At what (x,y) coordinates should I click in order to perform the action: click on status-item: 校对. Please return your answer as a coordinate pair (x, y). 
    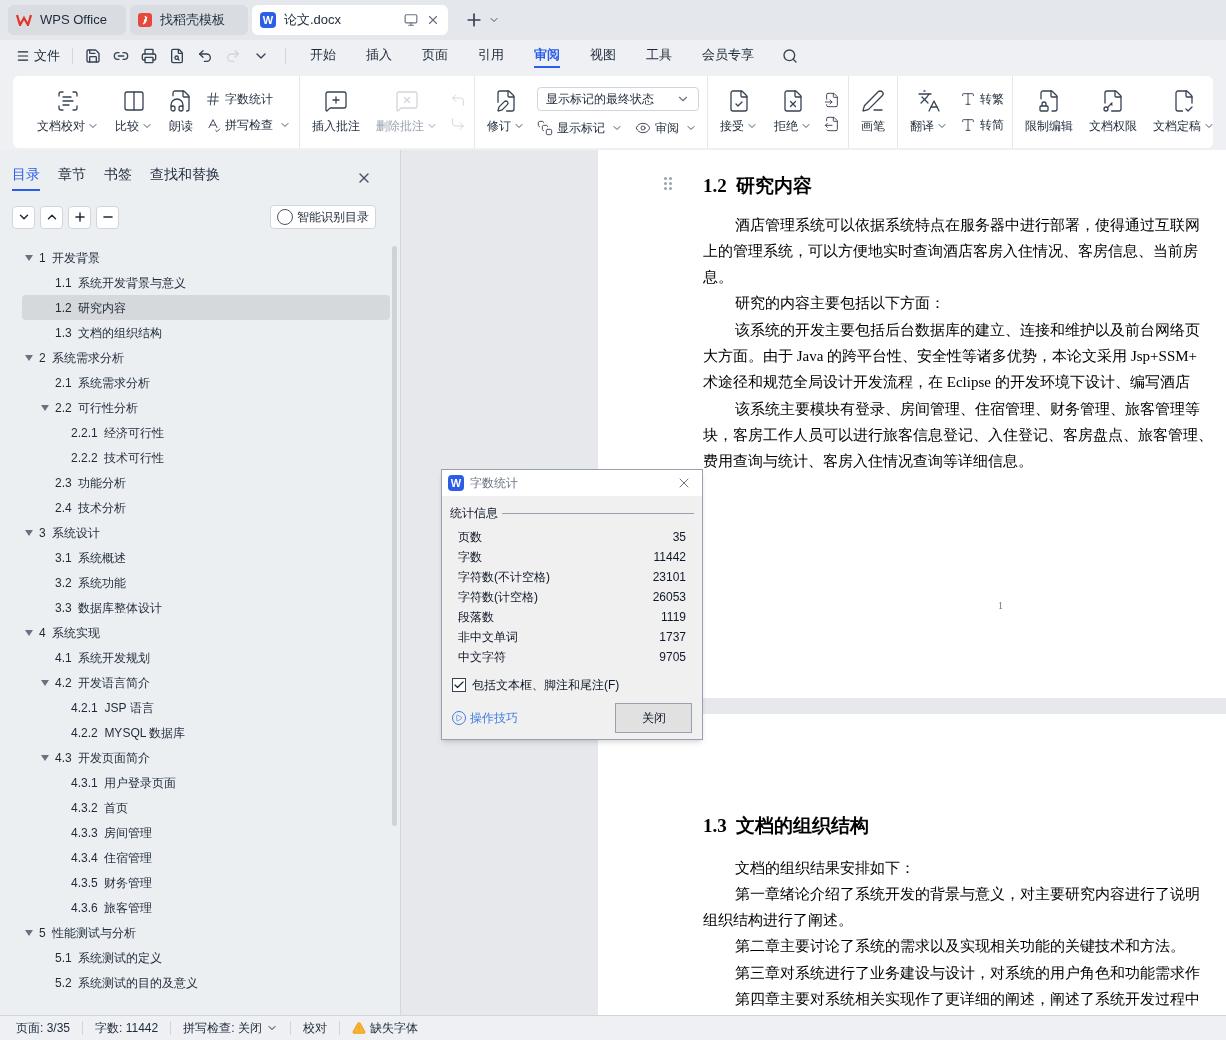
    Looking at the image, I should click on (314, 1028).